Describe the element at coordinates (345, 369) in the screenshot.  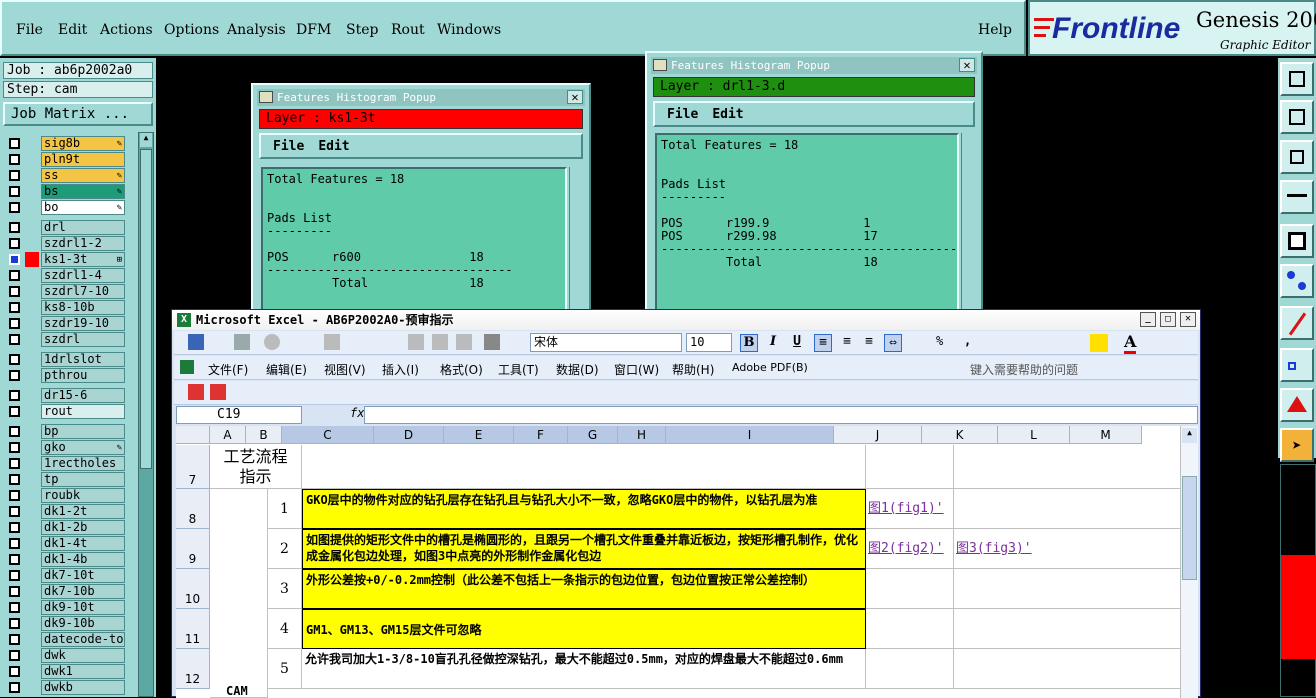
I see `menu-view: 视图(V)` at that location.